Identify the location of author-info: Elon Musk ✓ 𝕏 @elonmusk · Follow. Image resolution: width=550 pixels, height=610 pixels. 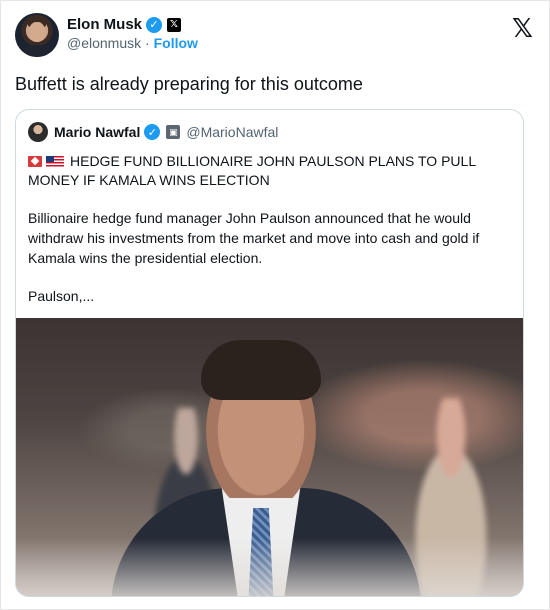
(132, 33).